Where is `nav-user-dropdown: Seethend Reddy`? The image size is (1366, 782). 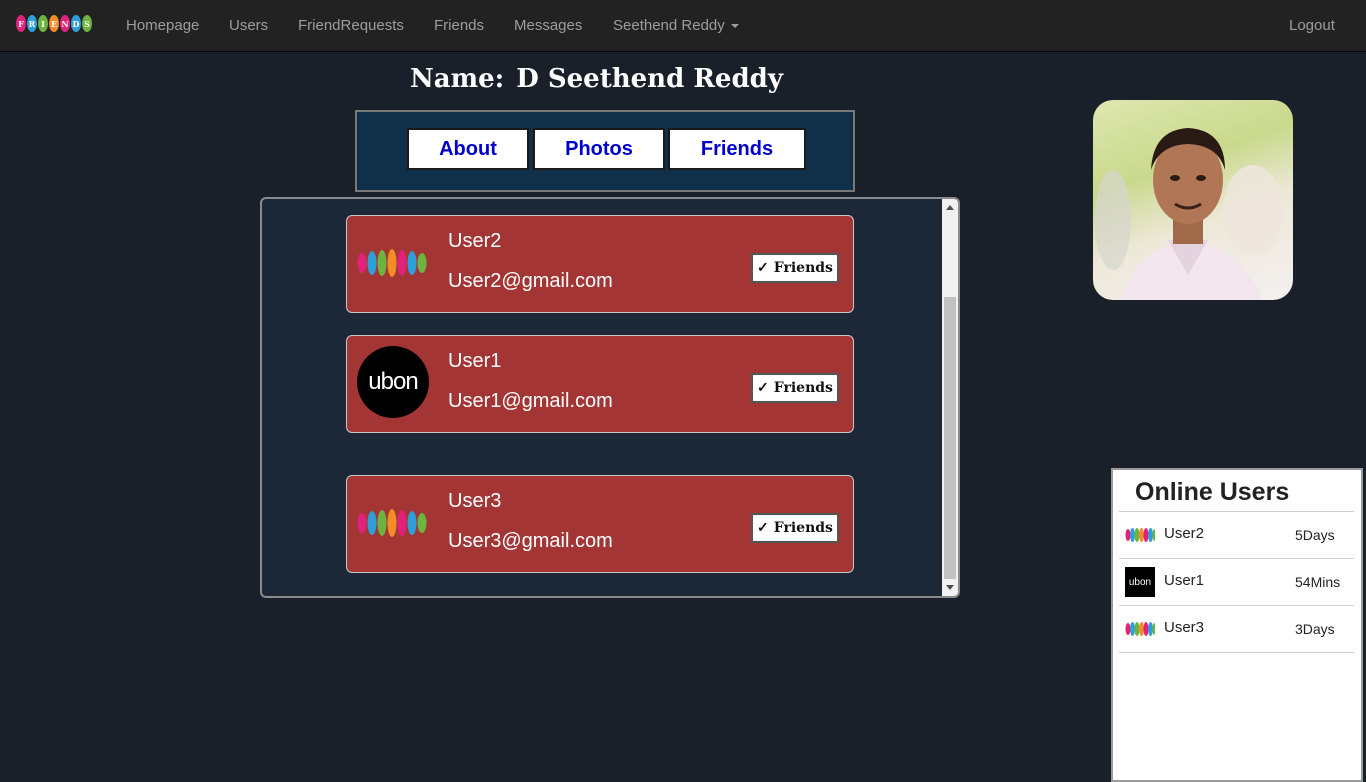 nav-user-dropdown: Seethend Reddy is located at coordinates (676, 25).